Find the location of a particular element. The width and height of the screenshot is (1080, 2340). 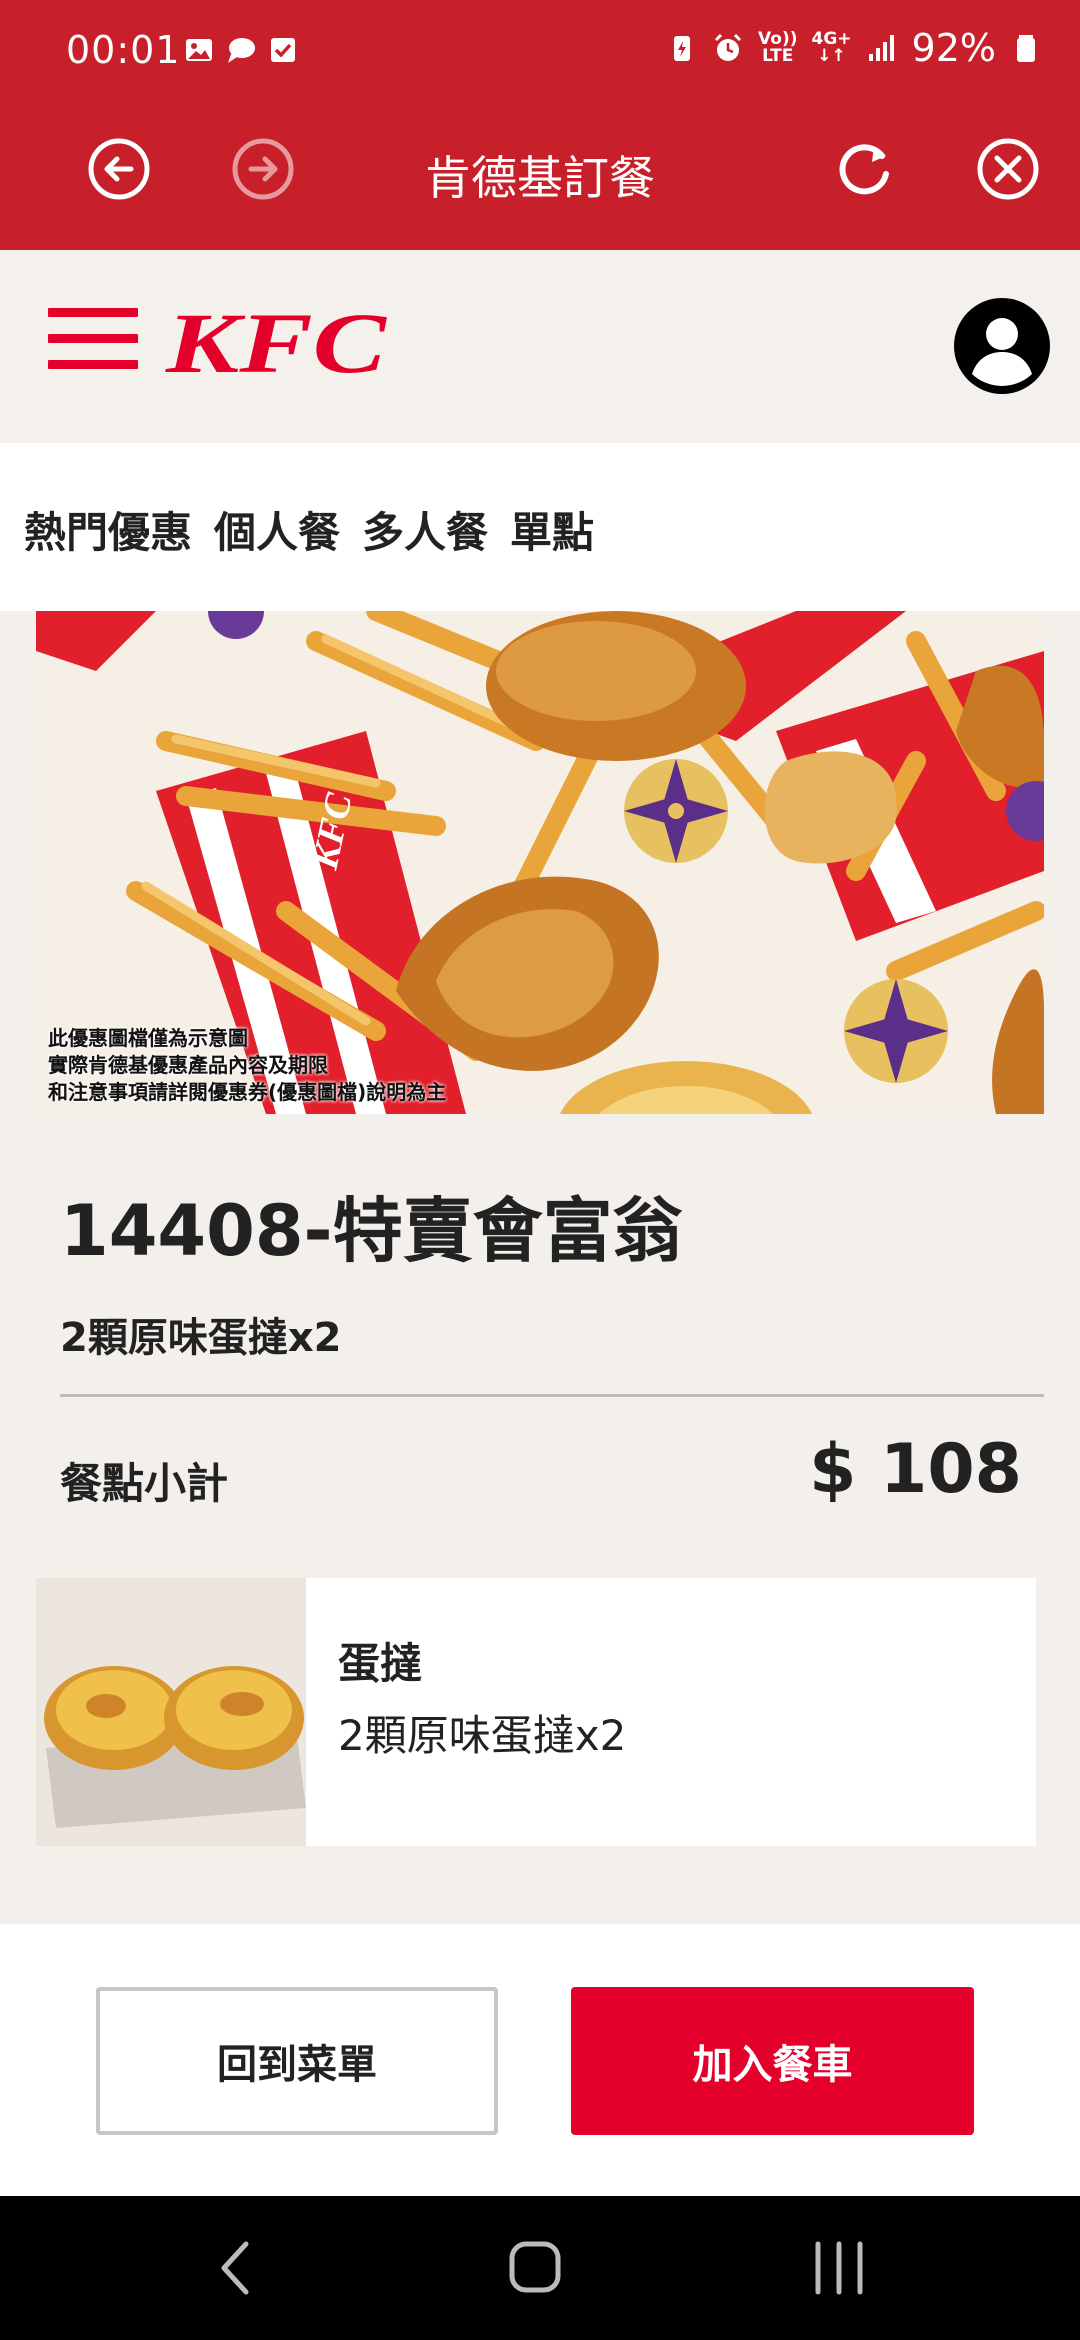

category-hot-deals: 熱門優惠 is located at coordinates (108, 529).